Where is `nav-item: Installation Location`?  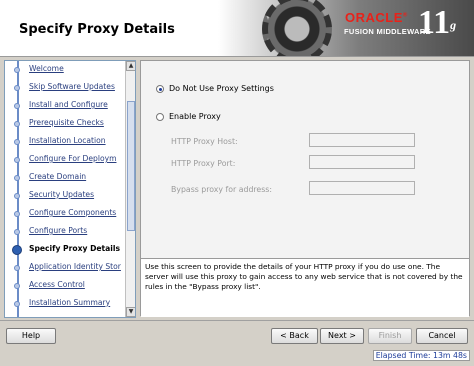 nav-item: Installation Location is located at coordinates (64, 143).